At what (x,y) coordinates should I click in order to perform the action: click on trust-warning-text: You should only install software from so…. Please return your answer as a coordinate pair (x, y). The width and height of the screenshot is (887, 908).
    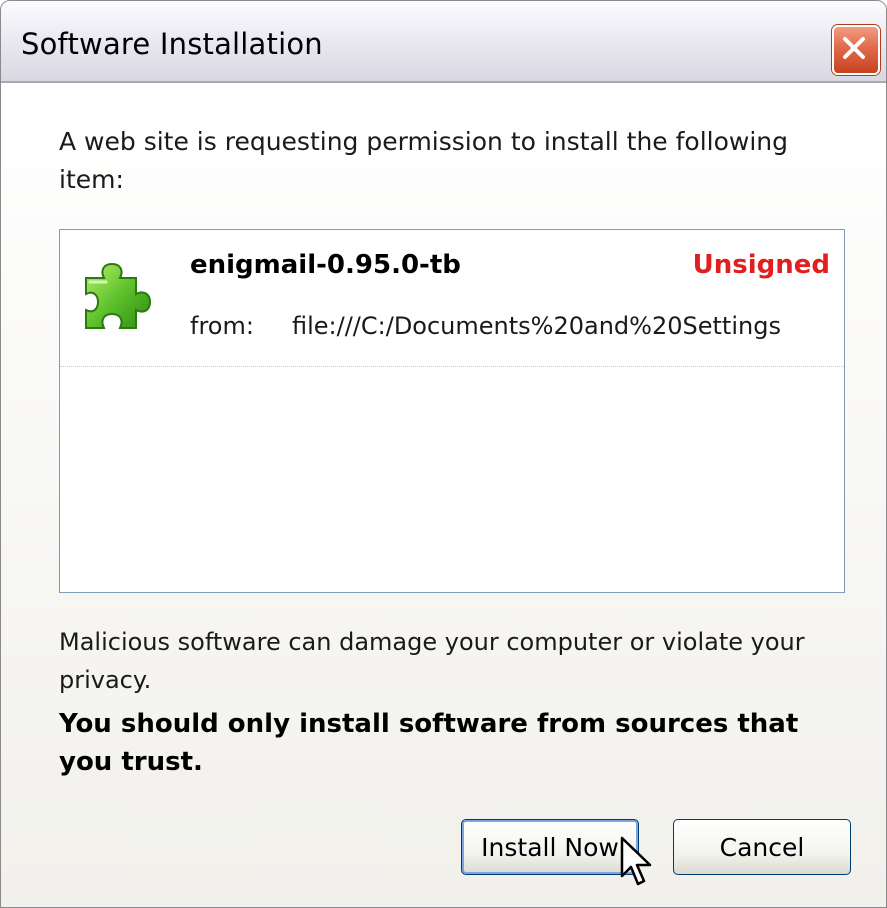
    Looking at the image, I should click on (429, 743).